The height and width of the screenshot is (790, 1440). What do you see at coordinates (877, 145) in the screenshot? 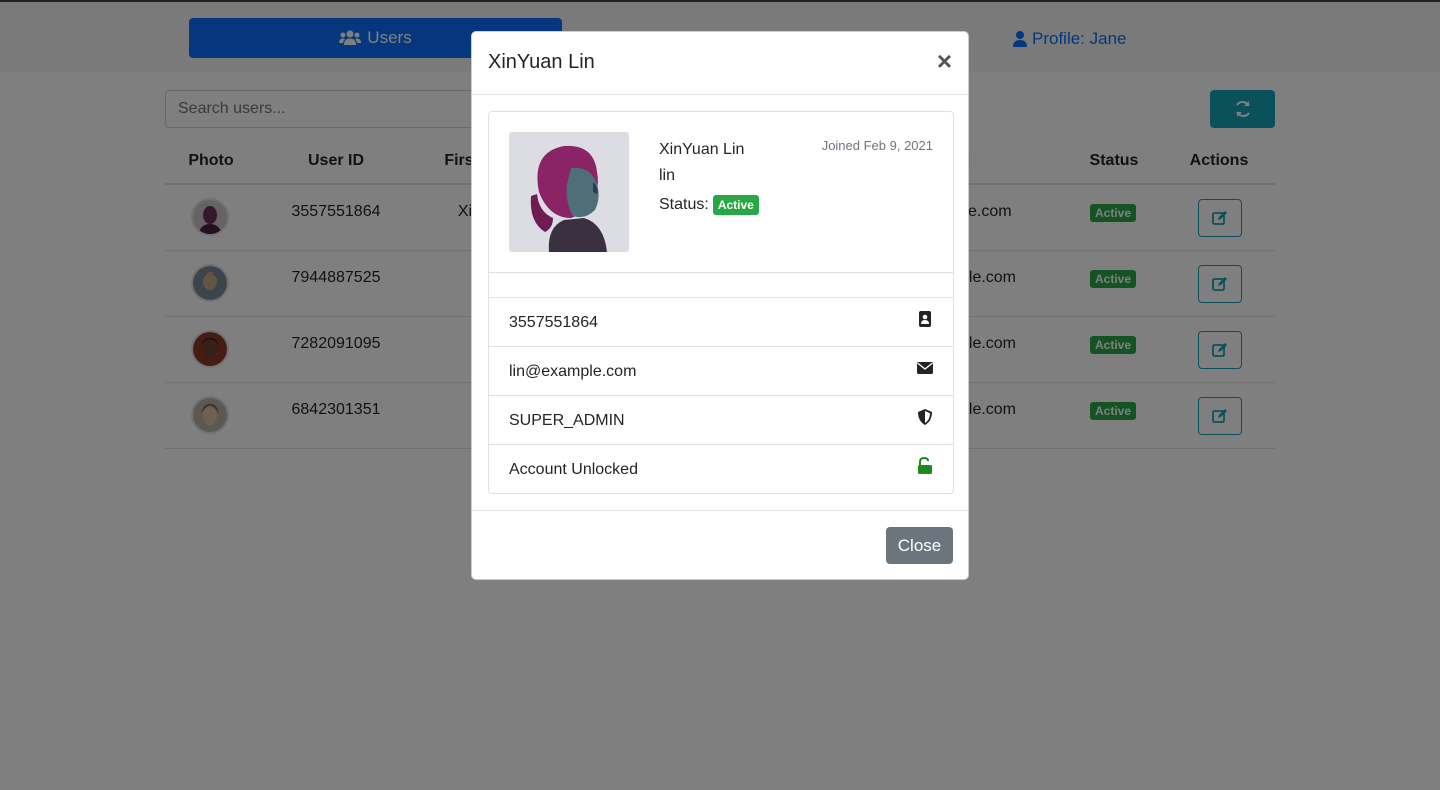
I see `joined-date: Joined Feb 9, 2021` at bounding box center [877, 145].